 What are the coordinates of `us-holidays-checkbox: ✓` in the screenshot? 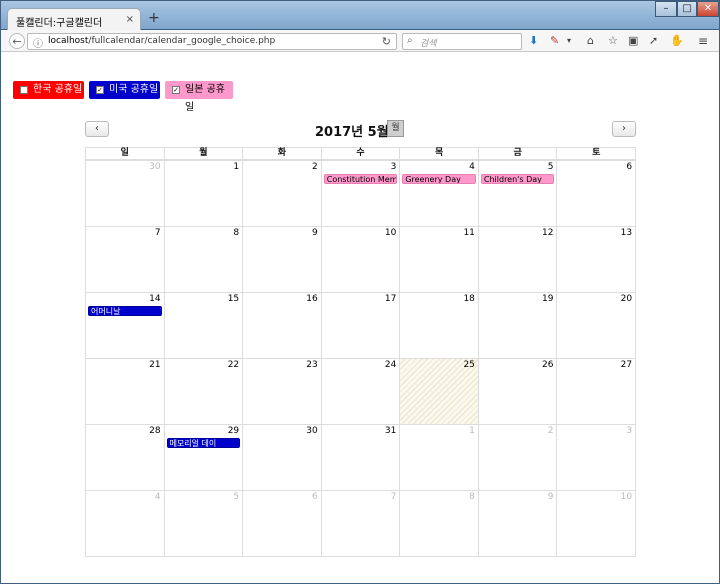 It's located at (100, 90).